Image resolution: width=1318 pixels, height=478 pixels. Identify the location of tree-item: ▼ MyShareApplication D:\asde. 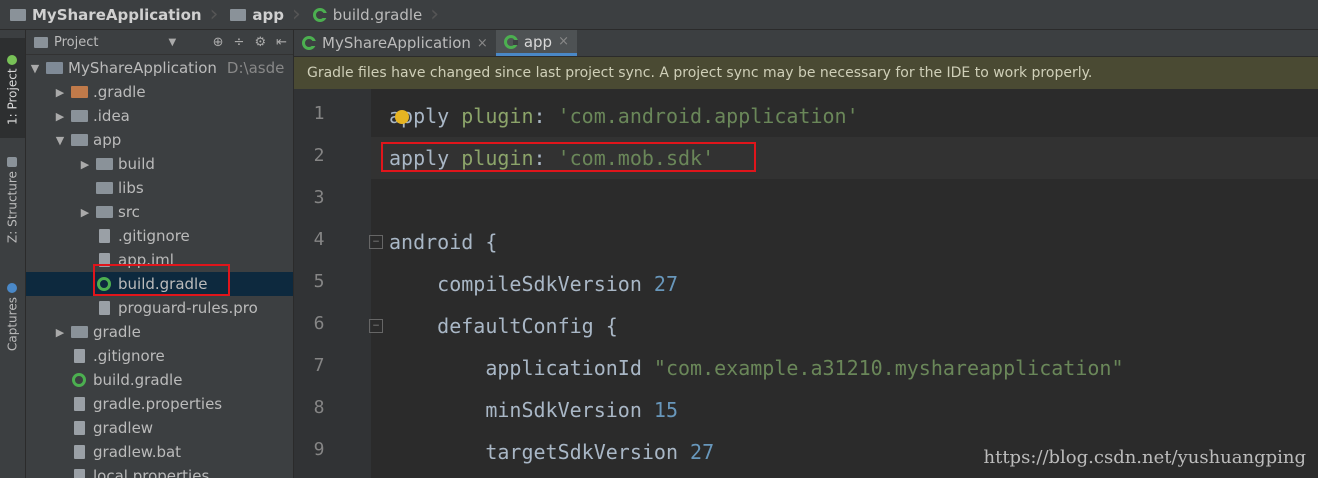
(159, 68).